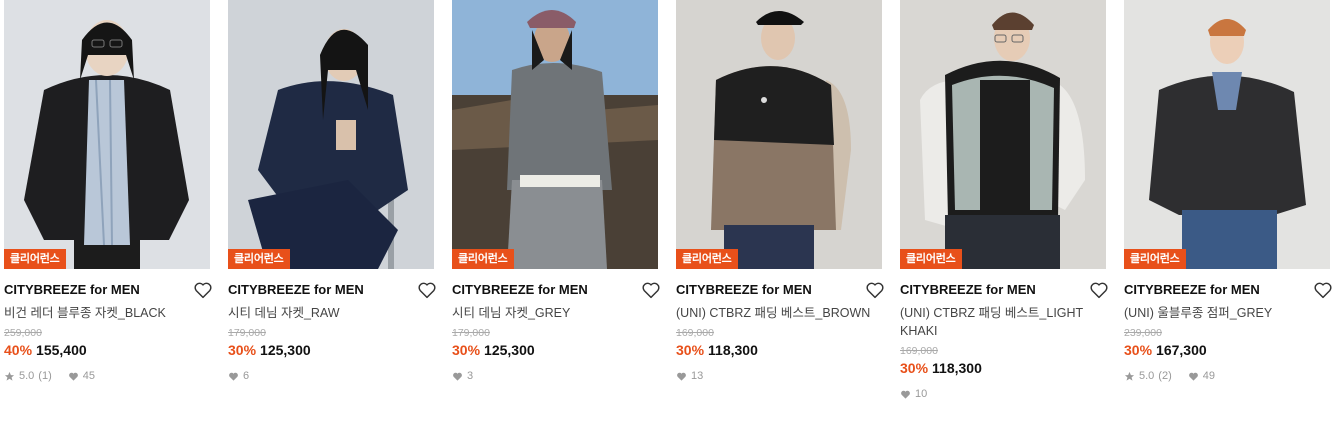 The image size is (1337, 436). What do you see at coordinates (1143, 333) in the screenshot?
I see `original-price: 239,000` at bounding box center [1143, 333].